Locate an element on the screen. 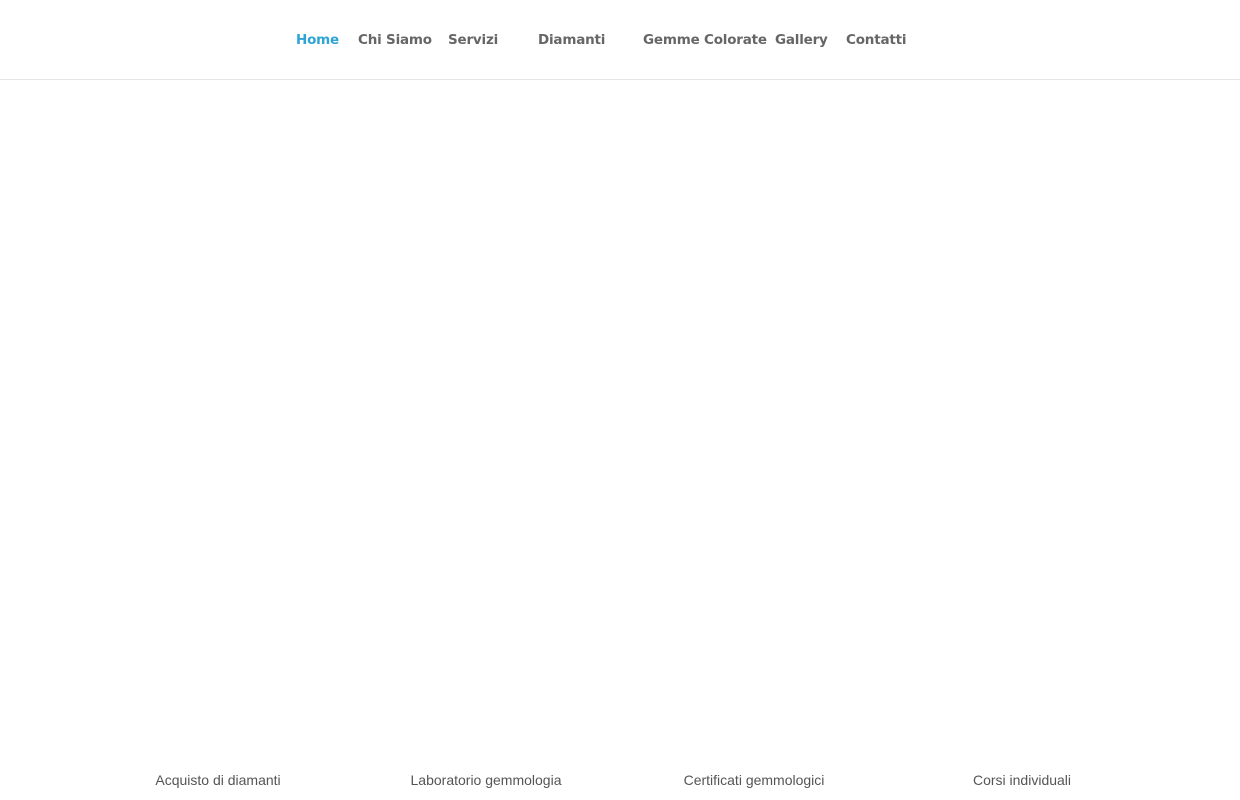  nav-item-servizi: Servizi is located at coordinates (473, 40).